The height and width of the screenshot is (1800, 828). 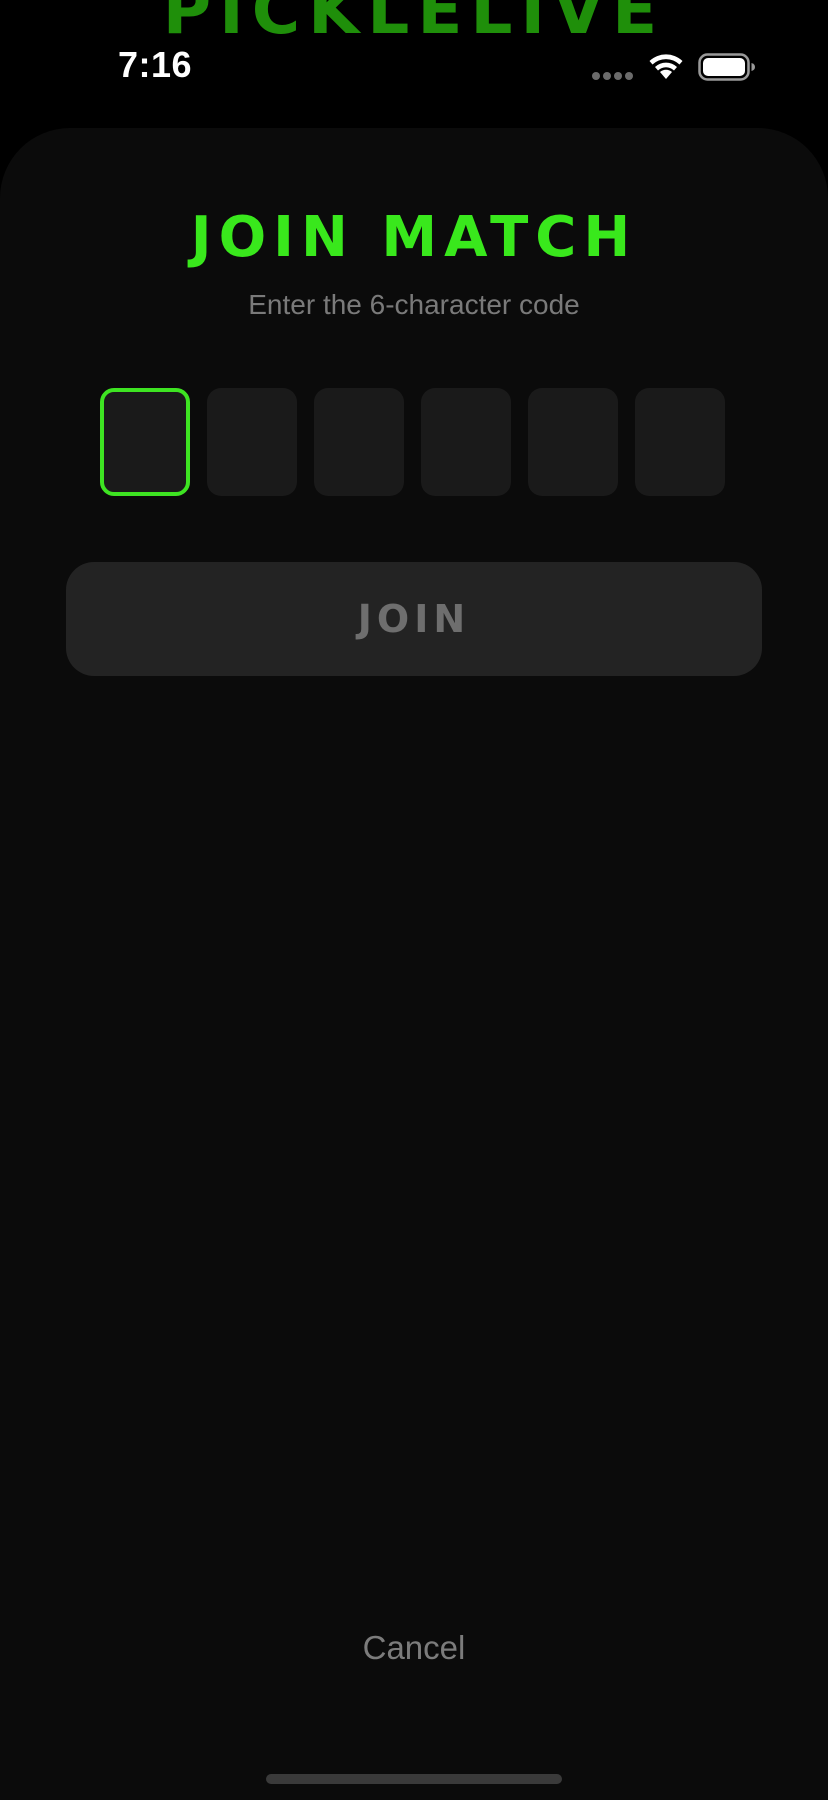 What do you see at coordinates (726, 67) in the screenshot?
I see `battery-icon` at bounding box center [726, 67].